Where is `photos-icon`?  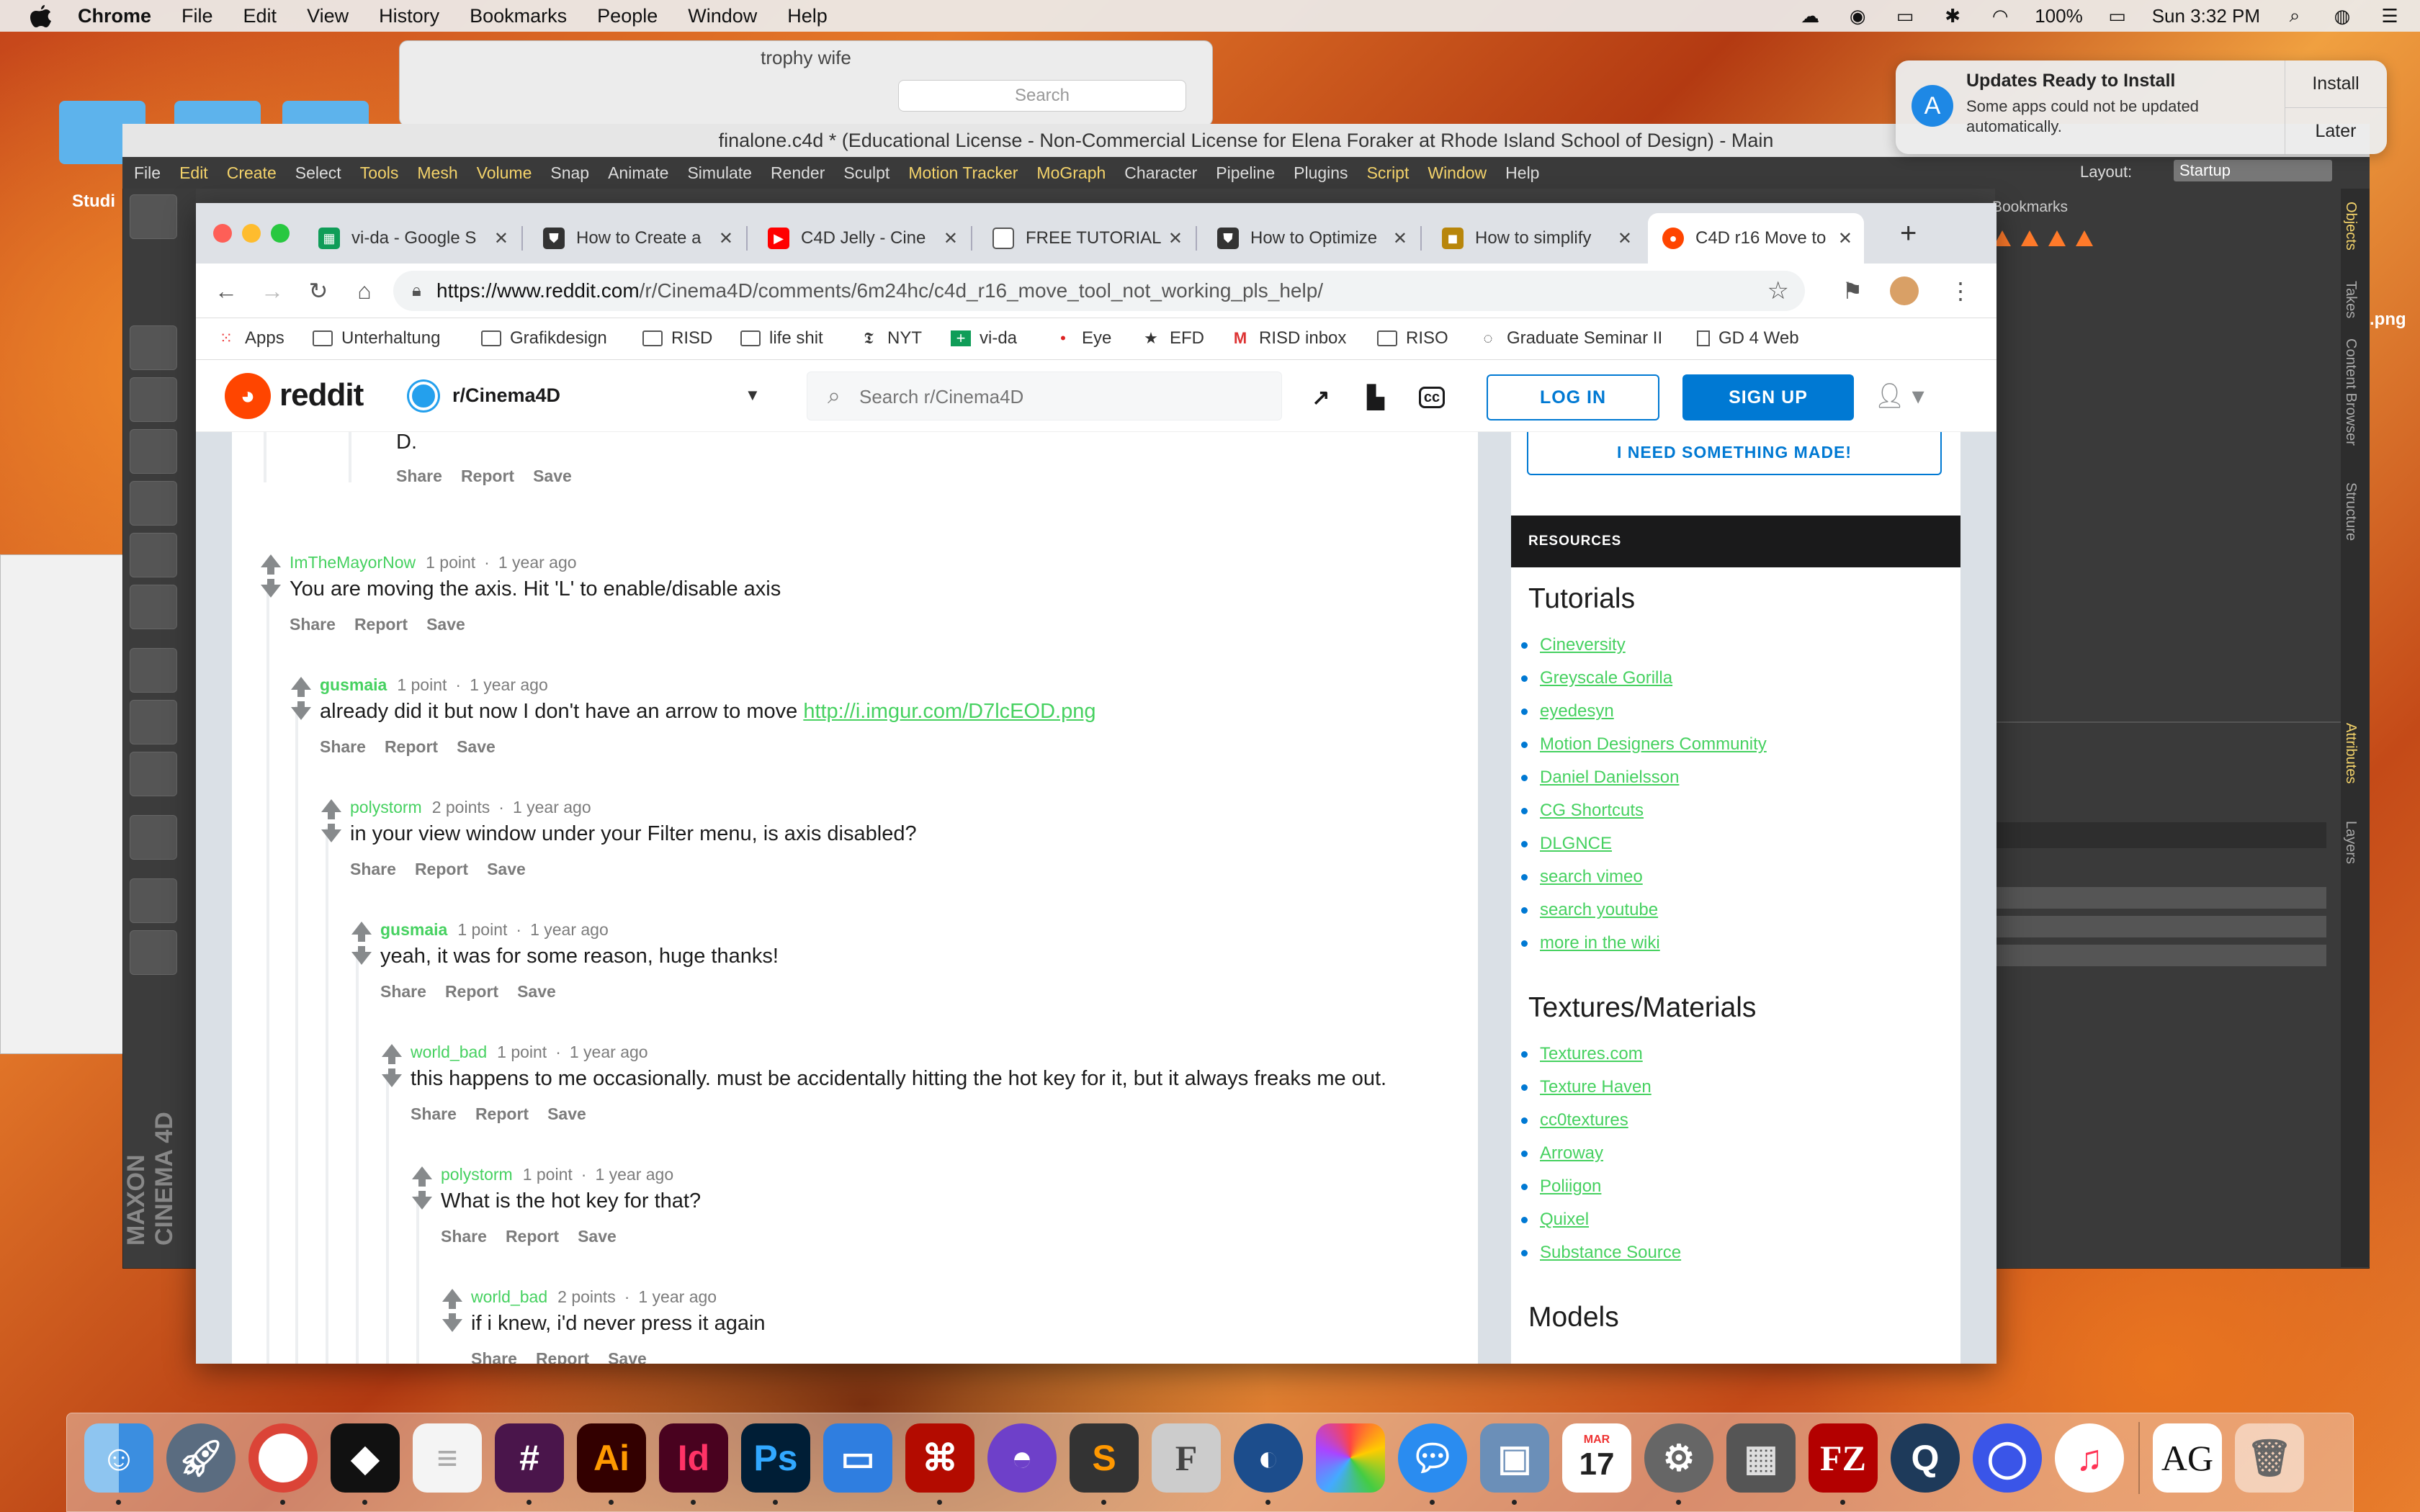 photos-icon is located at coordinates (1350, 1458).